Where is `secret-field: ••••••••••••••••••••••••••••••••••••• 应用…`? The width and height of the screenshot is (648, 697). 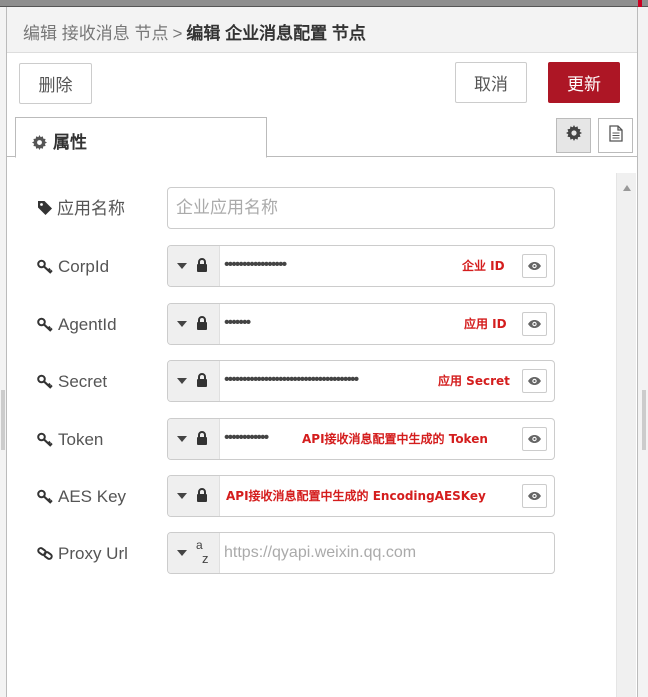
secret-field: ••••••••••••••••••••••••••••••••••••• 应用… is located at coordinates (361, 381).